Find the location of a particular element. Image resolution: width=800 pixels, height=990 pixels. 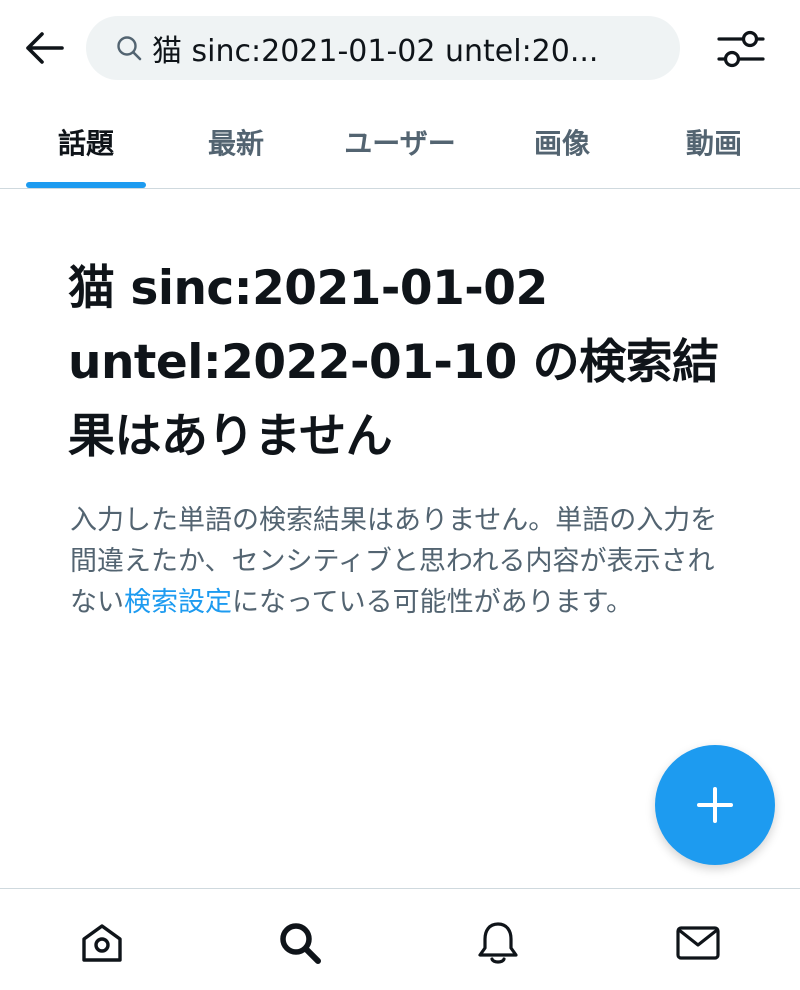

compose-button is located at coordinates (715, 805).